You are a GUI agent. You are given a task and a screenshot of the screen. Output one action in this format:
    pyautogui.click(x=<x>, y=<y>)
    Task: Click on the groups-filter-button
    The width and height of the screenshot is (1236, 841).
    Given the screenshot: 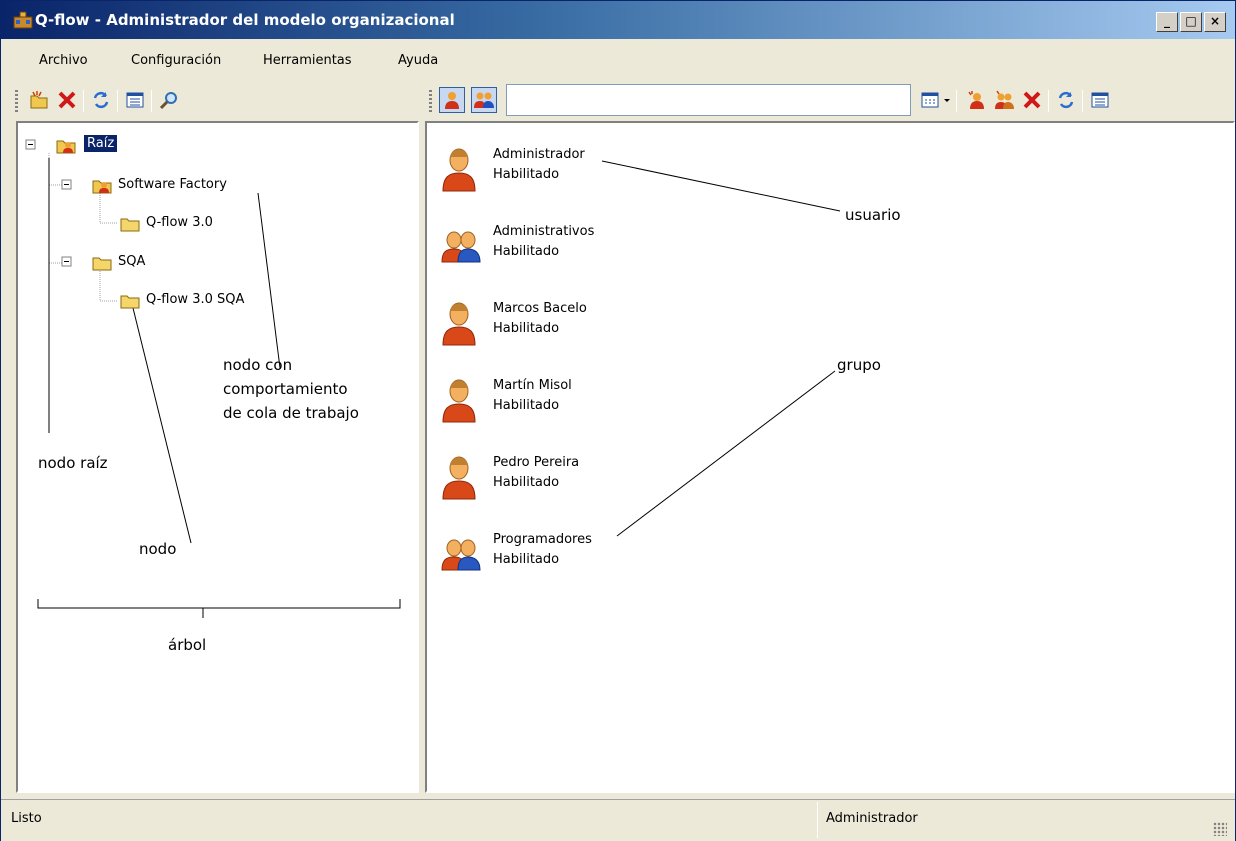 What is the action you would take?
    pyautogui.click(x=484, y=100)
    